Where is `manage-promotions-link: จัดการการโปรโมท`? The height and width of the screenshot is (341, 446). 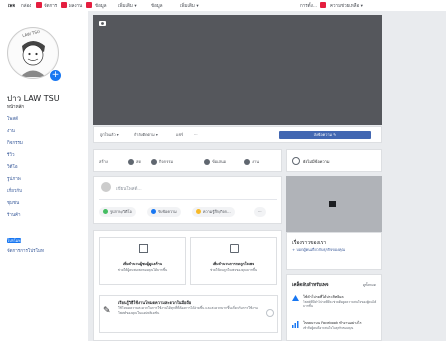 manage-promotions-link: จัดการการโปรโมท is located at coordinates (25, 250).